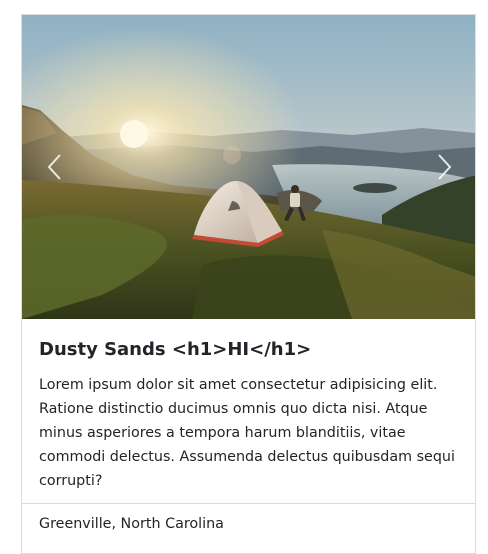 Image resolution: width=488 pixels, height=554 pixels. I want to click on chevron-left-icon, so click(54, 167).